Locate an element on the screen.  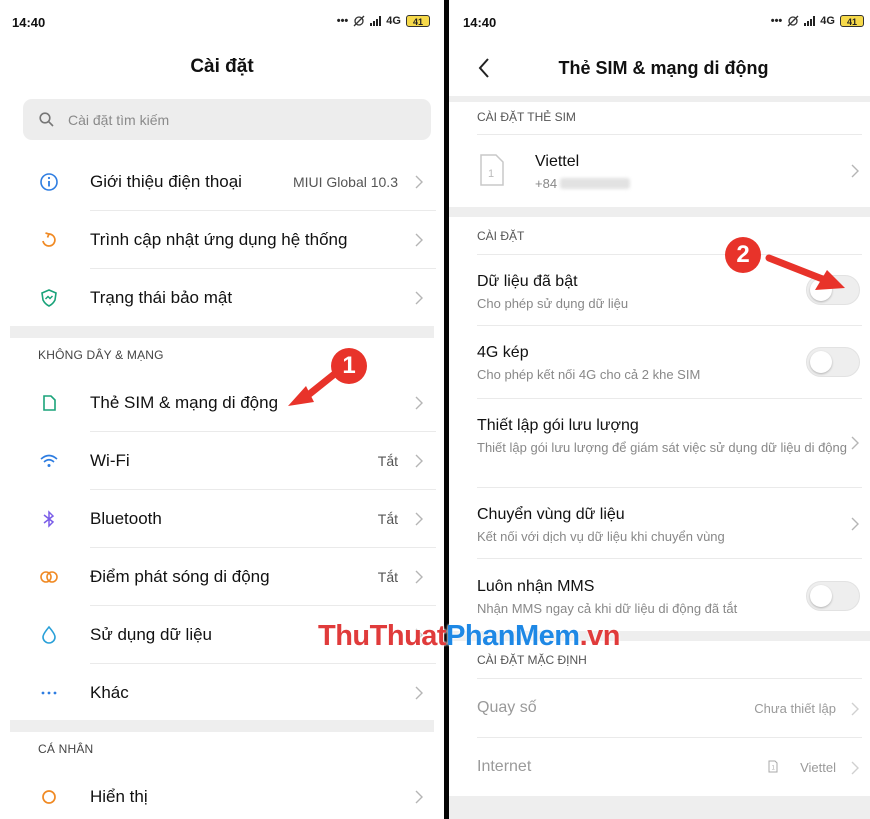
item-label: Wi-Fi is located at coordinates (110, 460).